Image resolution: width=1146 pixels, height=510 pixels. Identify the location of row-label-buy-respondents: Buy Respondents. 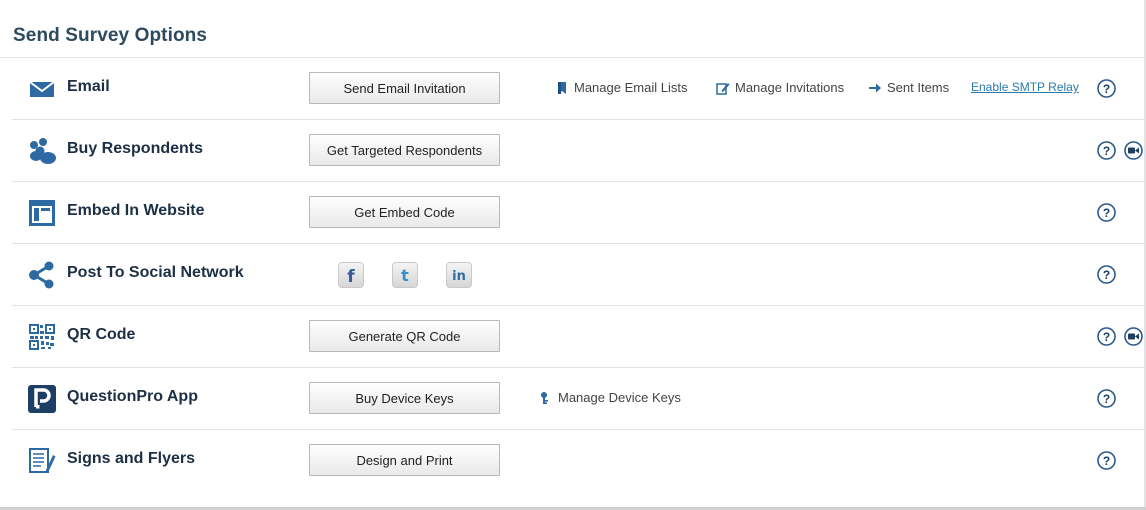
(135, 148).